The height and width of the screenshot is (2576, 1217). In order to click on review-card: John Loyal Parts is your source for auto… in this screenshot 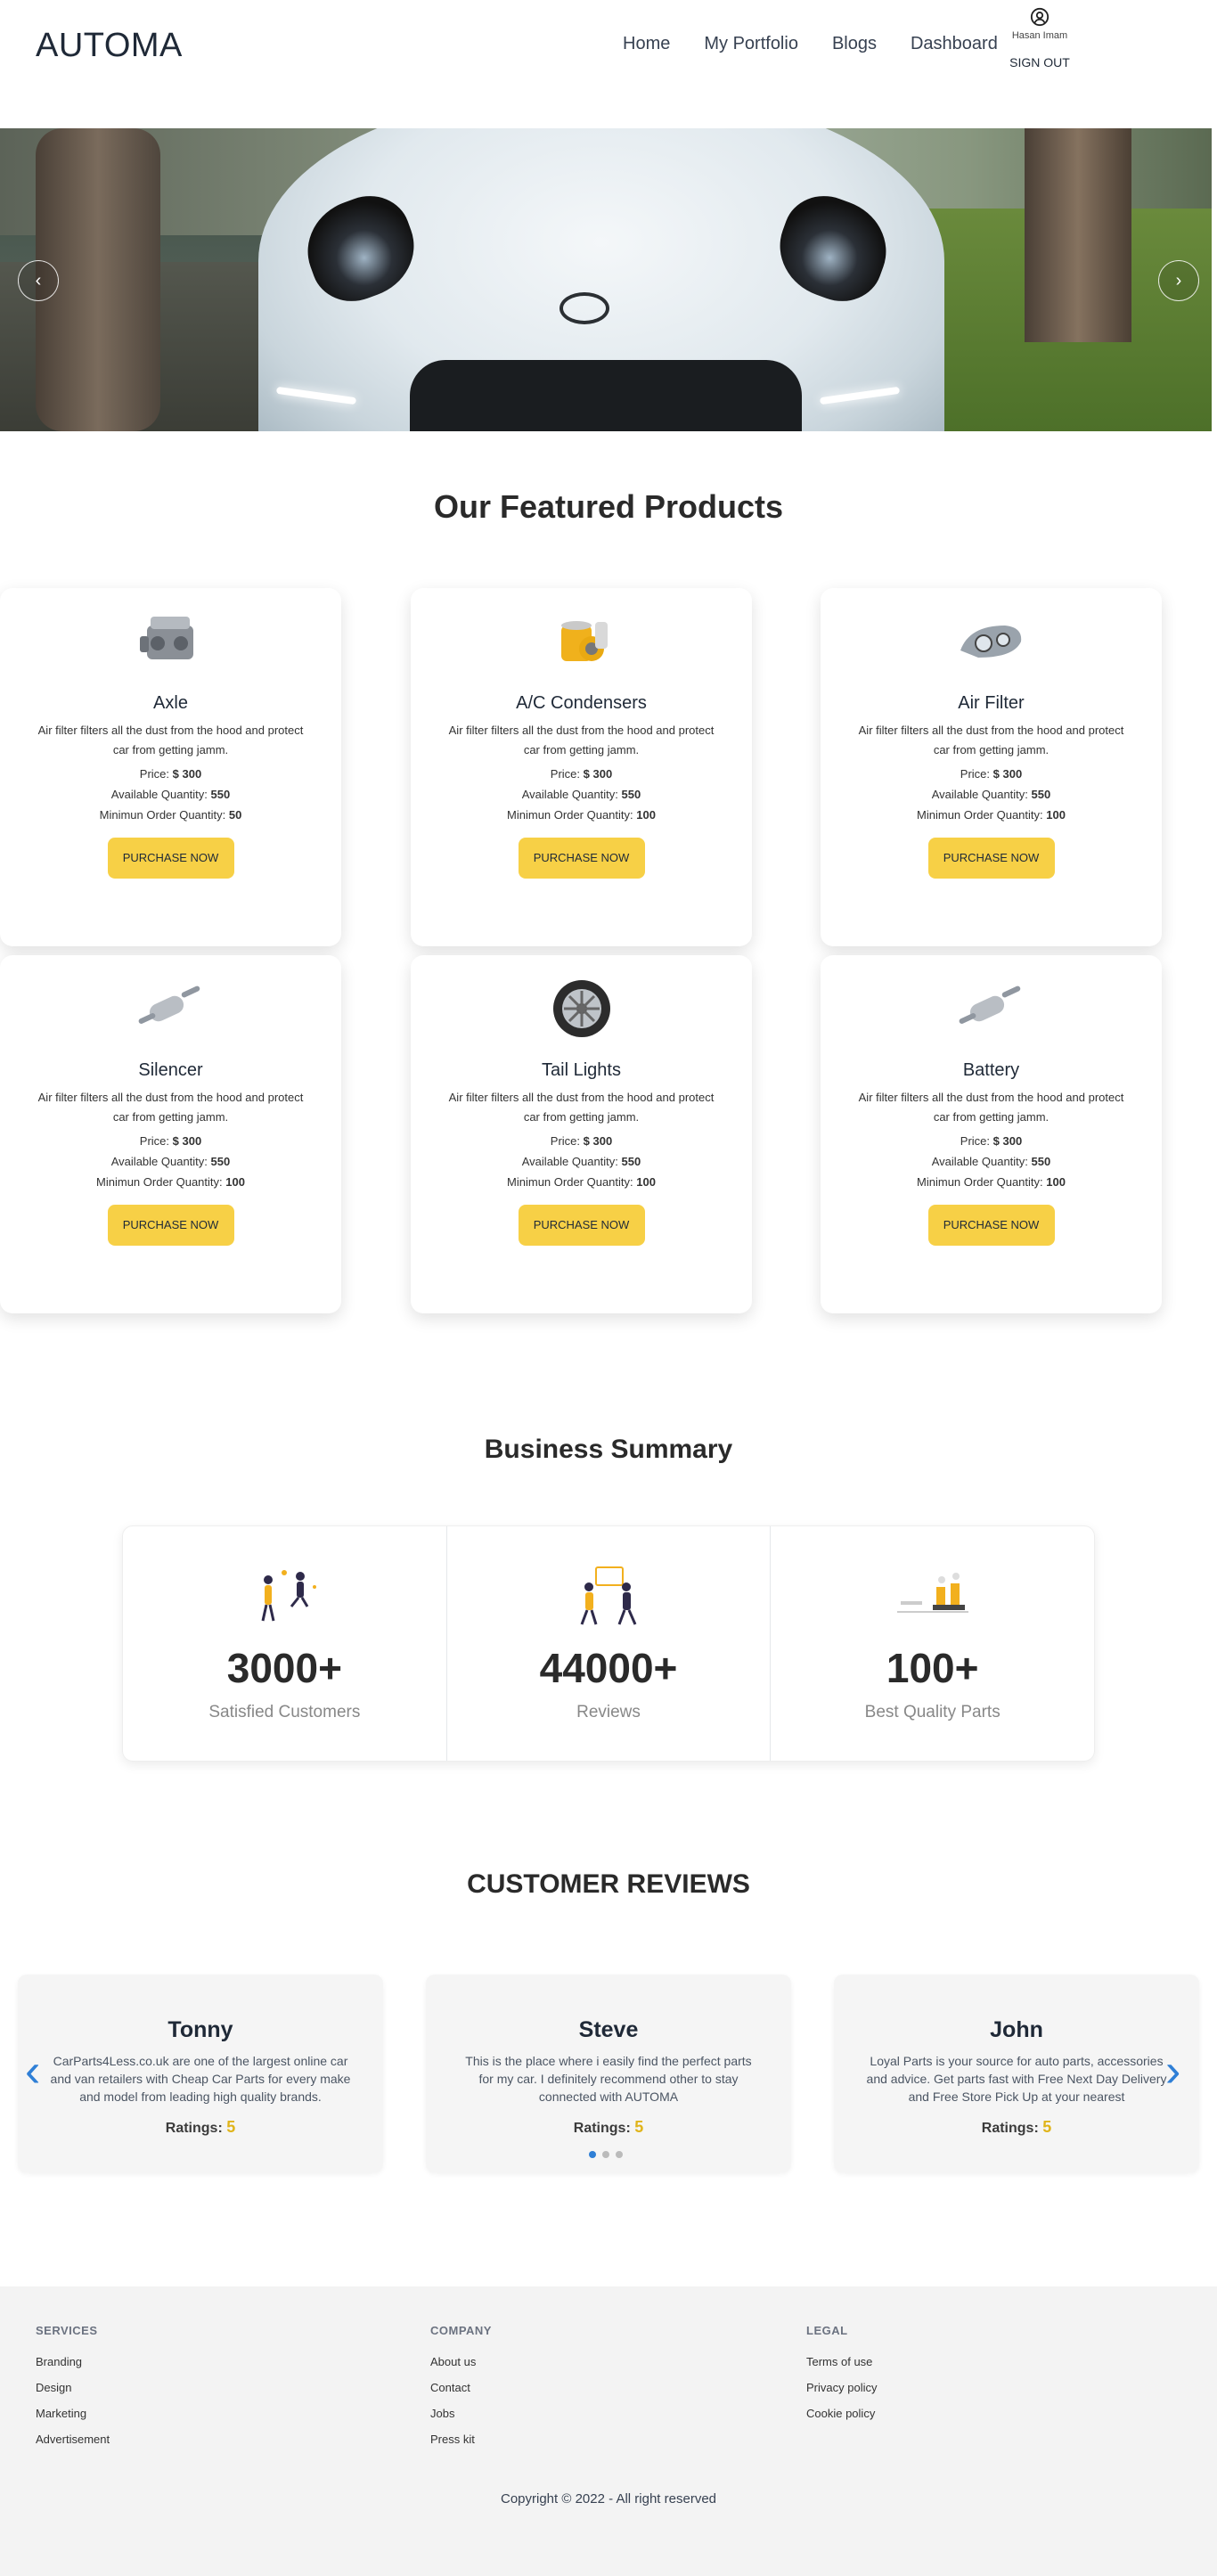, I will do `click(1017, 2073)`.